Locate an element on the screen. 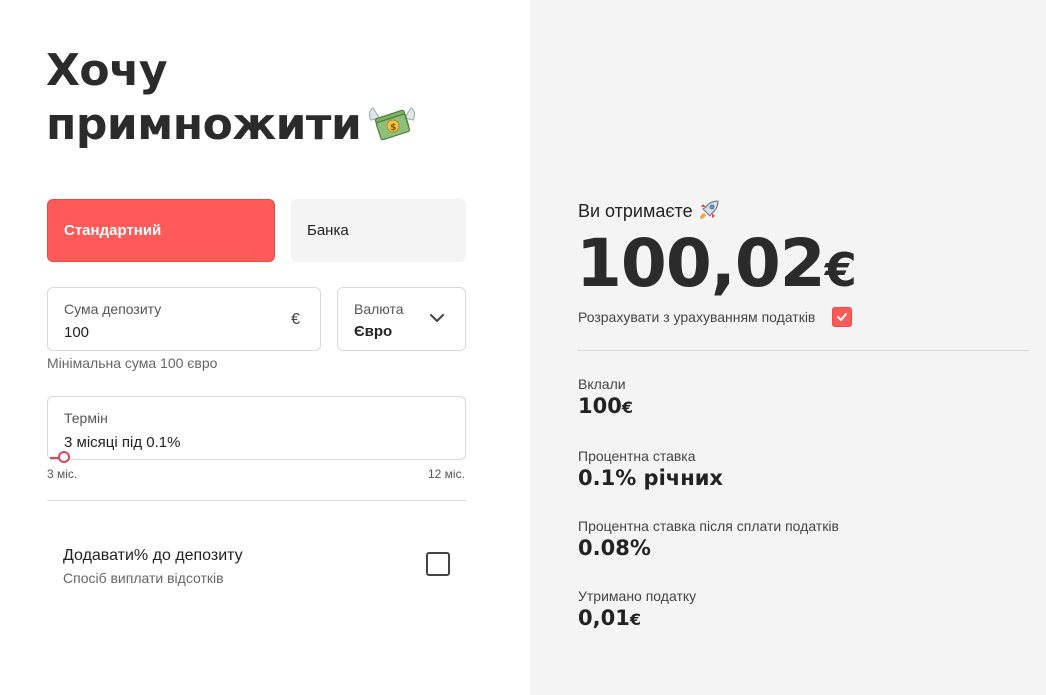  title-line-2: примножити $ is located at coordinates (266, 125).